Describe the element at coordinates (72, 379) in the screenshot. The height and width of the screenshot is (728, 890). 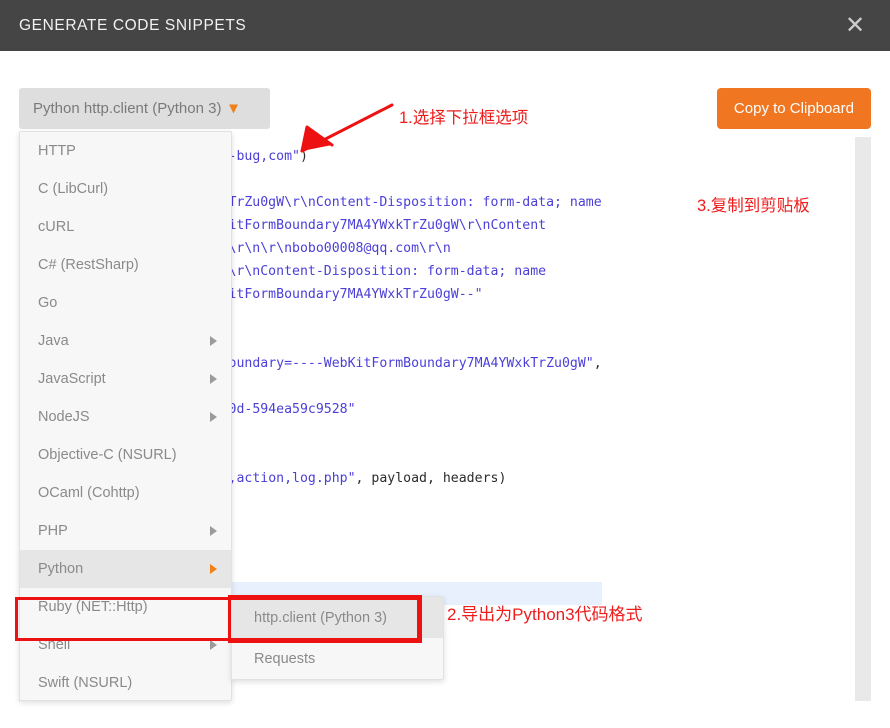
I see `menu-item-label: JavaScript` at that location.